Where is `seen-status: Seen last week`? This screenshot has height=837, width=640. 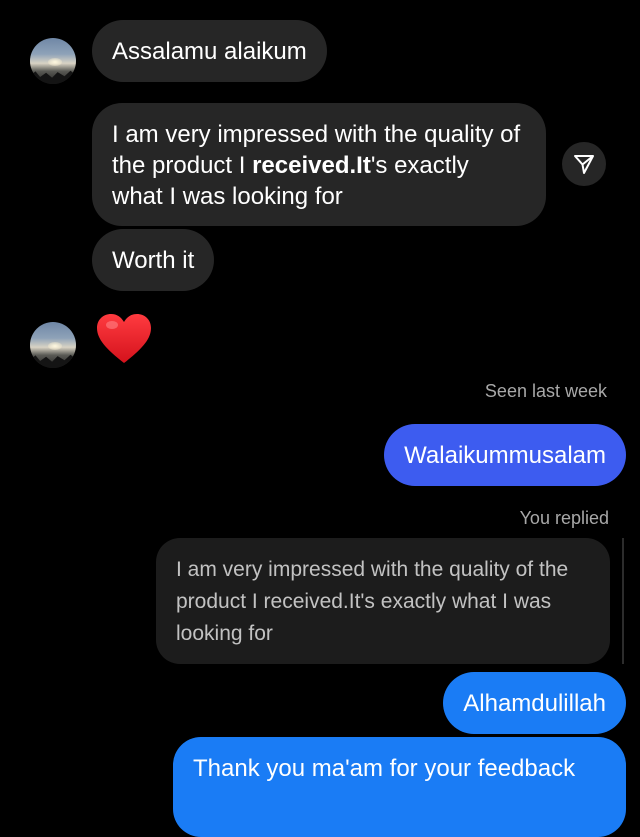
seen-status: Seen last week is located at coordinates (545, 391).